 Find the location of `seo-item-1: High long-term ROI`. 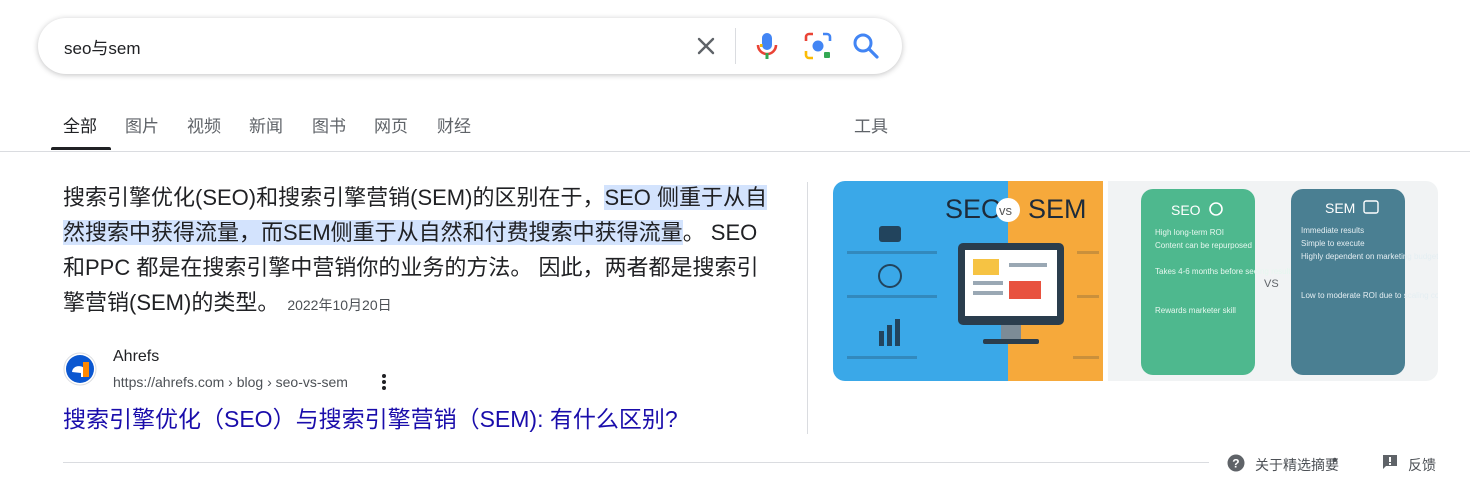

seo-item-1: High long-term ROI is located at coordinates (1189, 232).